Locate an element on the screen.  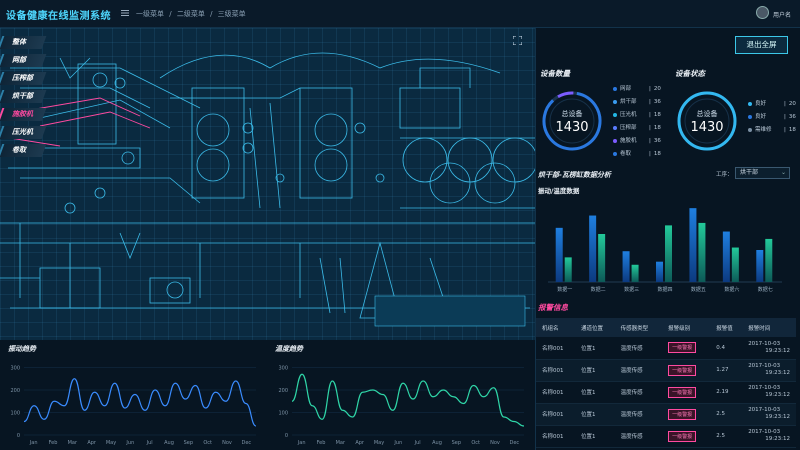
user-name: 用户名 is located at coordinates (782, 14).